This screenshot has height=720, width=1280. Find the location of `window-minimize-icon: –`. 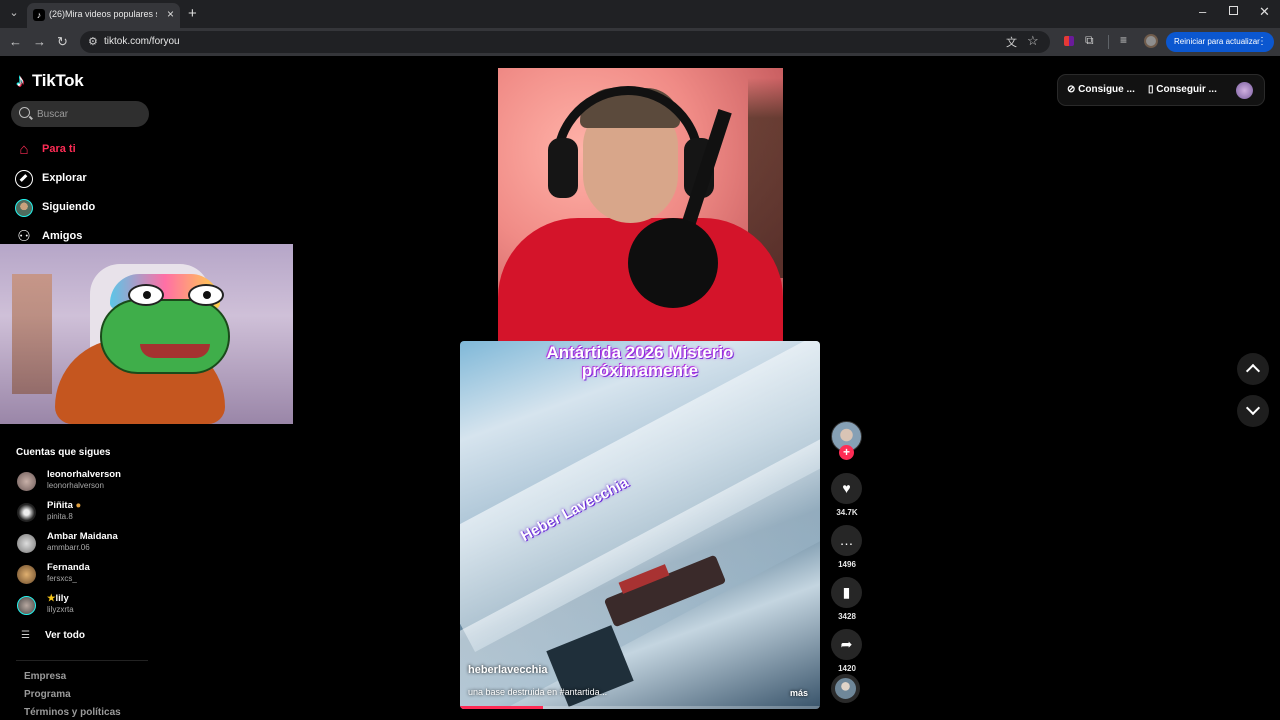

window-minimize-icon: – is located at coordinates (1202, 11).